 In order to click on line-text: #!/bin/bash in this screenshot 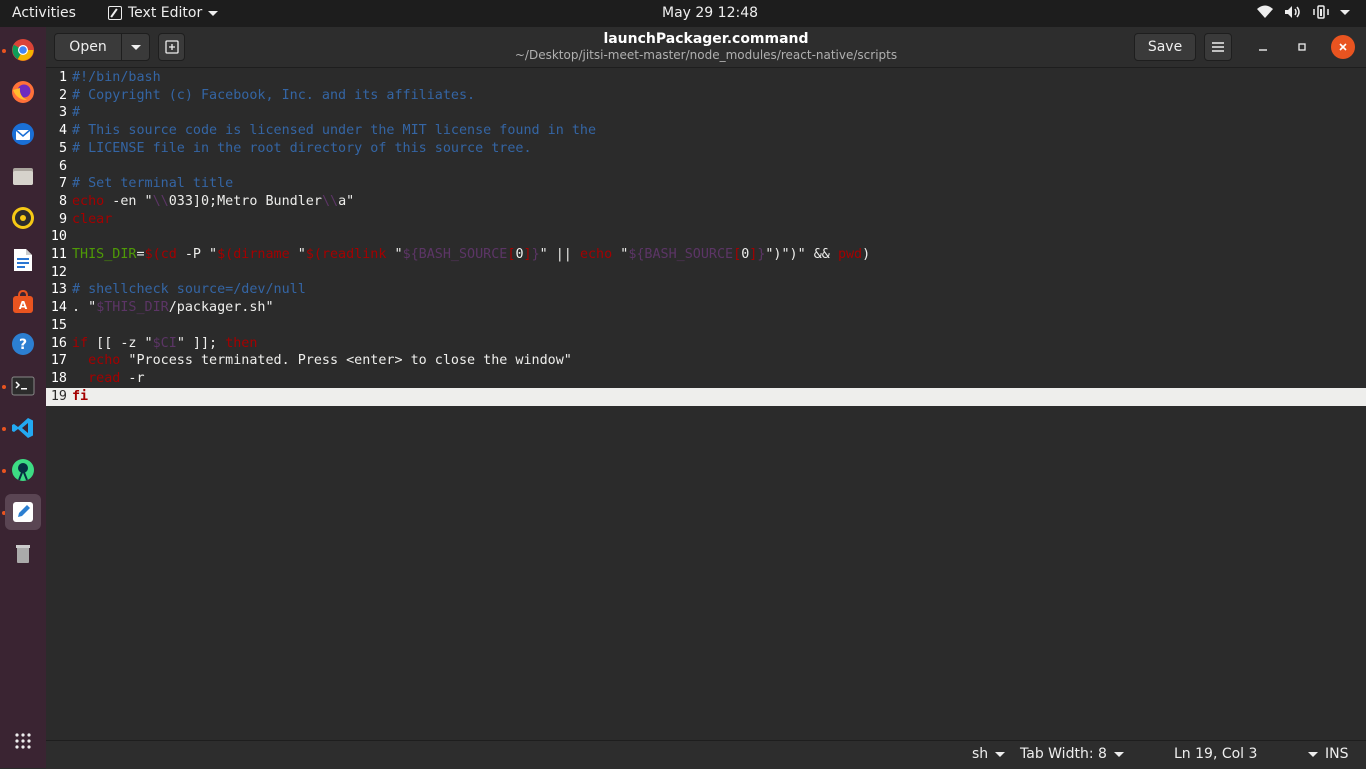, I will do `click(116, 77)`.